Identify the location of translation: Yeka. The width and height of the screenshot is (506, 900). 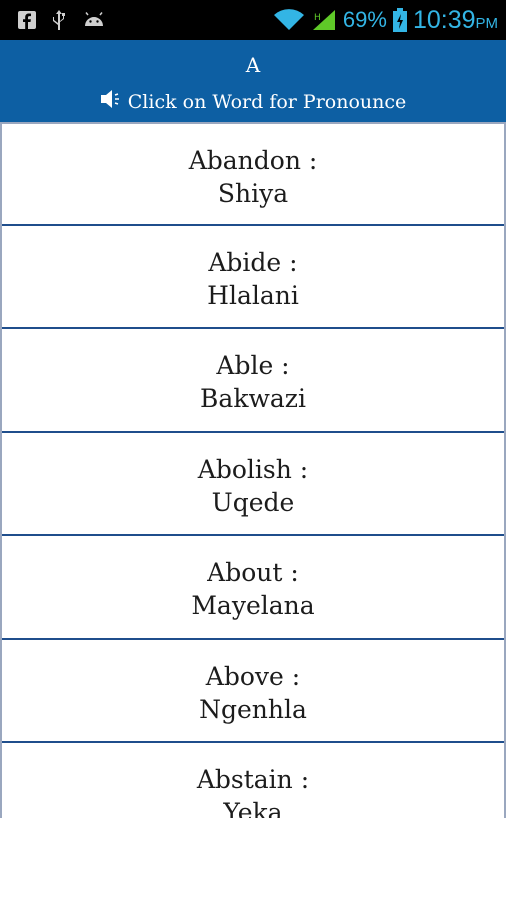
(253, 808).